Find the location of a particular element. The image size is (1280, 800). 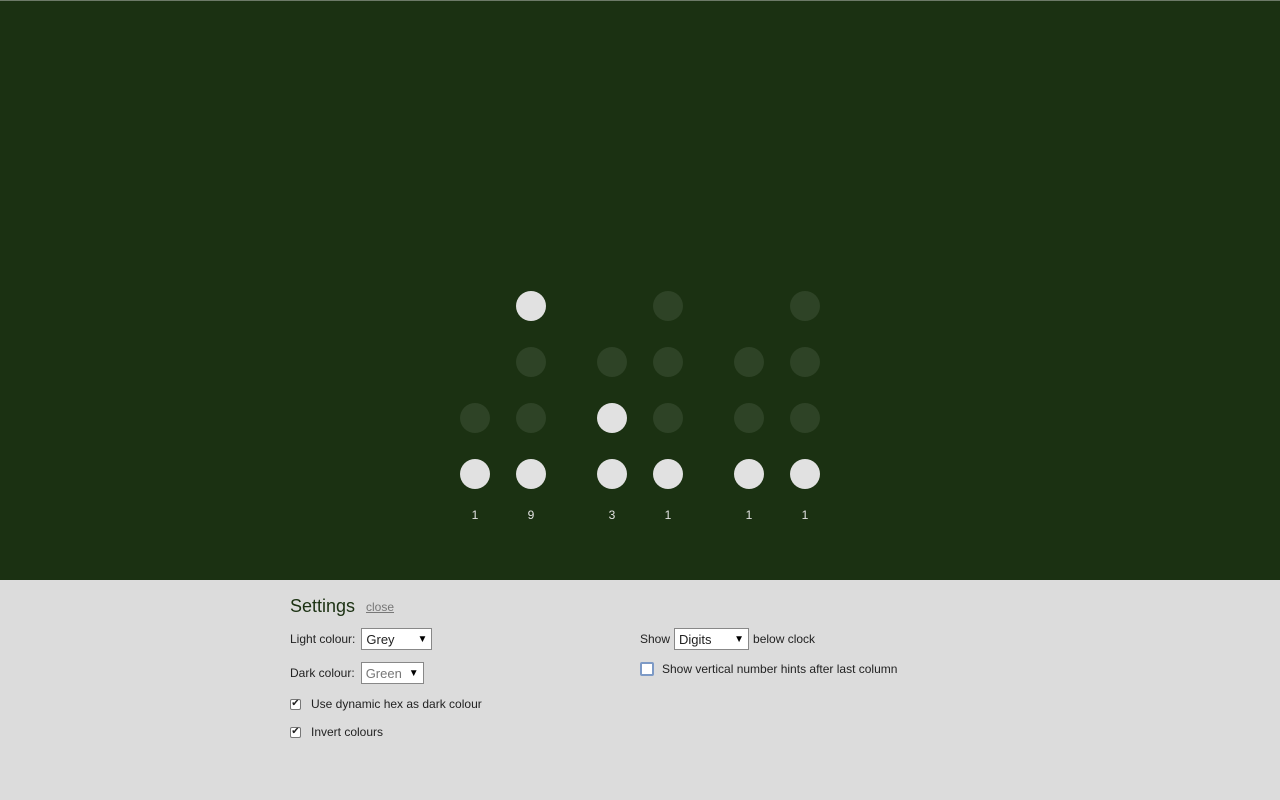

show-suffix: below clock is located at coordinates (784, 639).